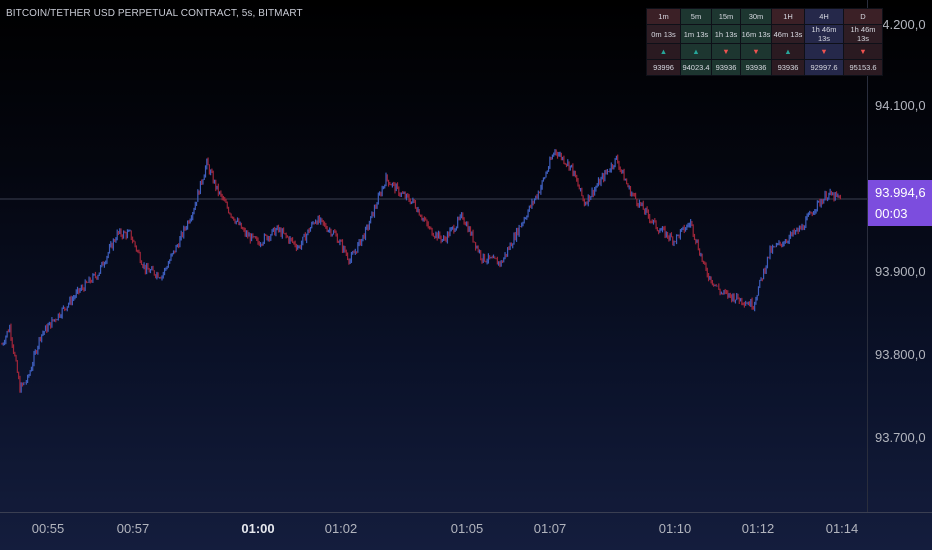  I want to click on tf-value: 94023.4, so click(696, 67).